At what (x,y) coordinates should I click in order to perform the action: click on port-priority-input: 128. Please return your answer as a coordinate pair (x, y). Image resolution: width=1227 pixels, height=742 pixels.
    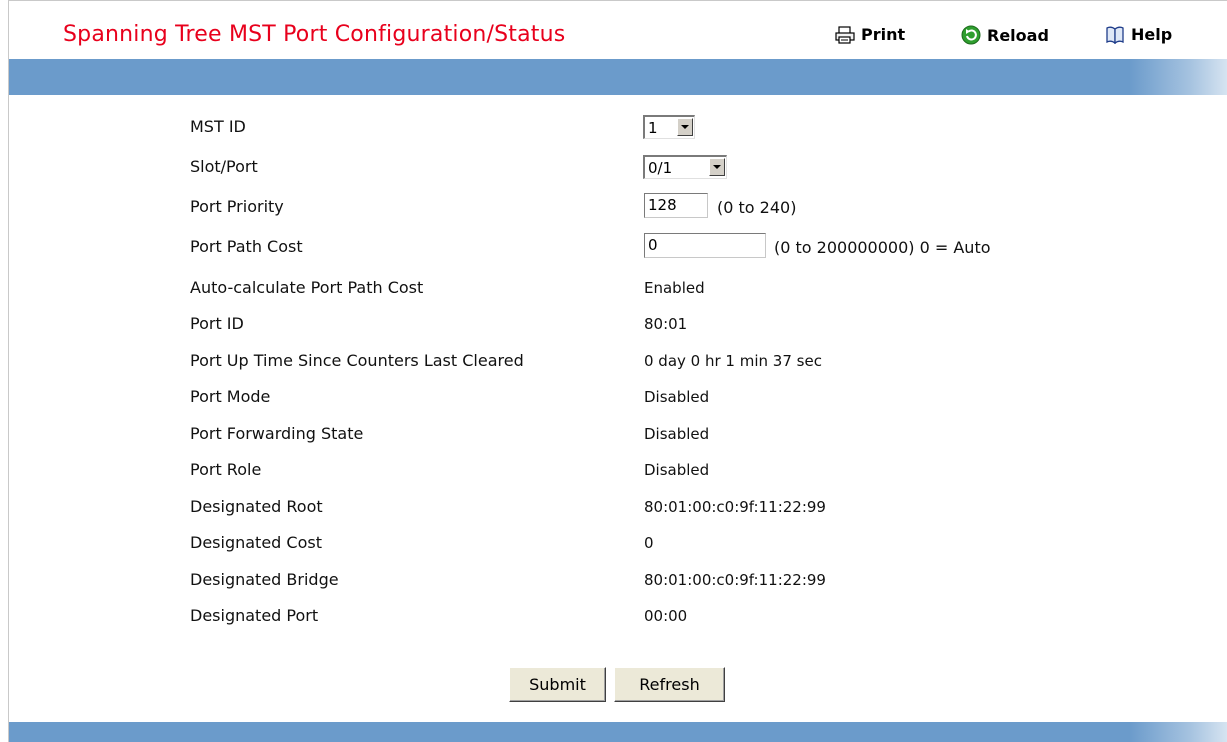
    Looking at the image, I should click on (676, 205).